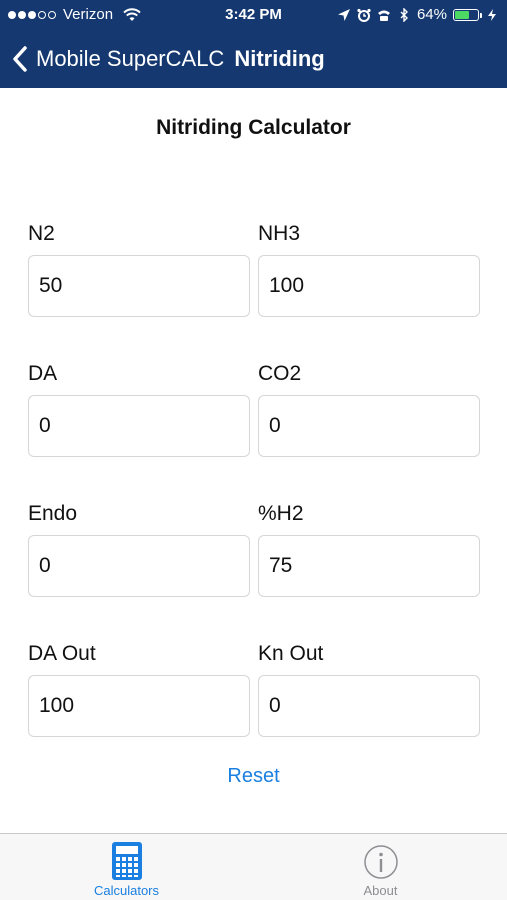  I want to click on calculator-icon, so click(127, 861).